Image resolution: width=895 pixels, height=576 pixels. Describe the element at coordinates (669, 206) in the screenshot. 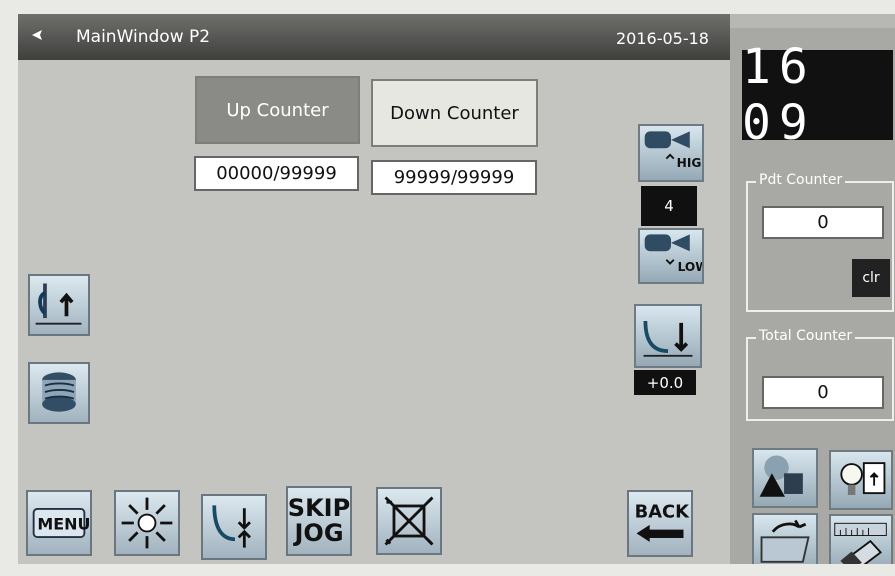

I see `speed-value: 4` at that location.